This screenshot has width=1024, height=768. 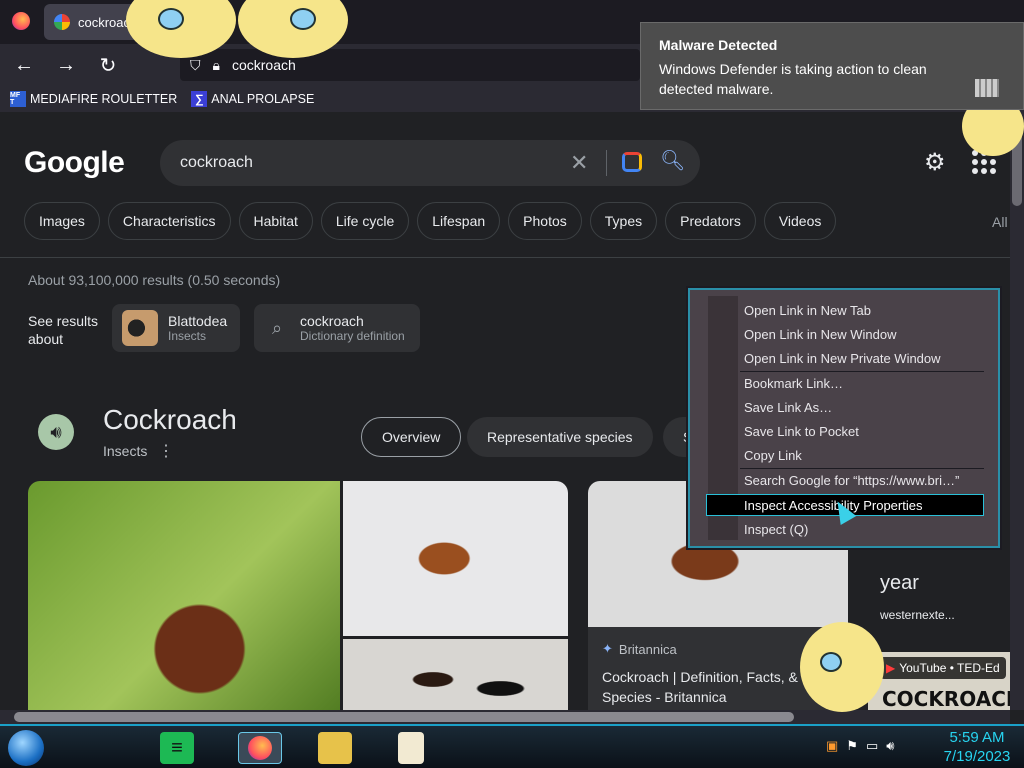 What do you see at coordinates (820, 334) in the screenshot?
I see `menu-open-new-window: Open Link in New Window` at bounding box center [820, 334].